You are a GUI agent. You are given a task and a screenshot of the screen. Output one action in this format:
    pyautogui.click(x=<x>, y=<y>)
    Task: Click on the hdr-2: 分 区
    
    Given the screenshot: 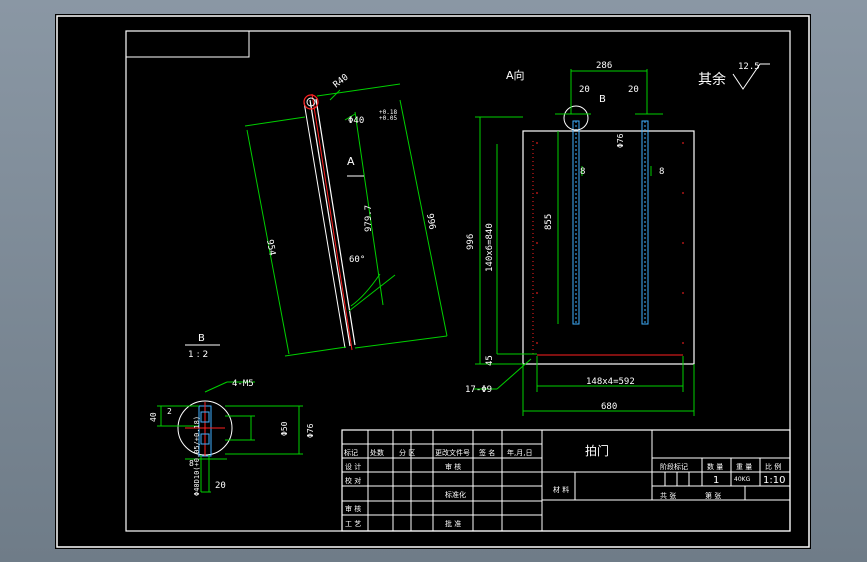 What is the action you would take?
    pyautogui.click(x=407, y=452)
    